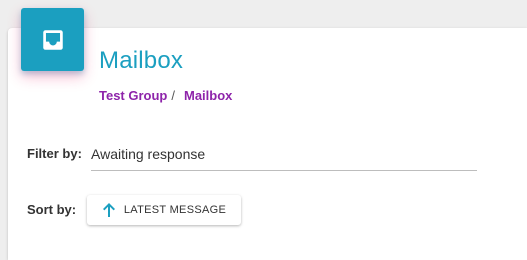 This screenshot has height=260, width=527. I want to click on sort-latest-message-button: LATEST MESSAGE, so click(164, 210).